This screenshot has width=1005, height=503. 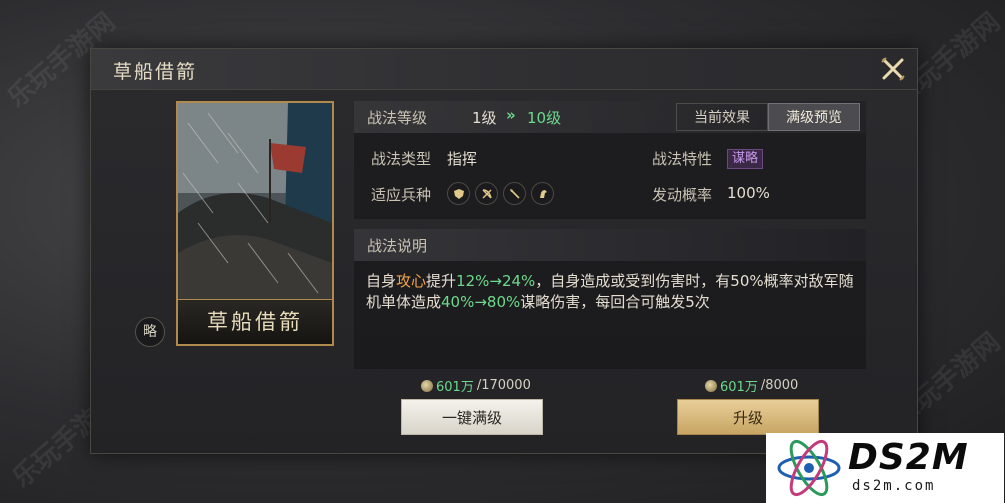 What do you see at coordinates (401, 195) in the screenshot?
I see `troop-type-label: 适应兵种` at bounding box center [401, 195].